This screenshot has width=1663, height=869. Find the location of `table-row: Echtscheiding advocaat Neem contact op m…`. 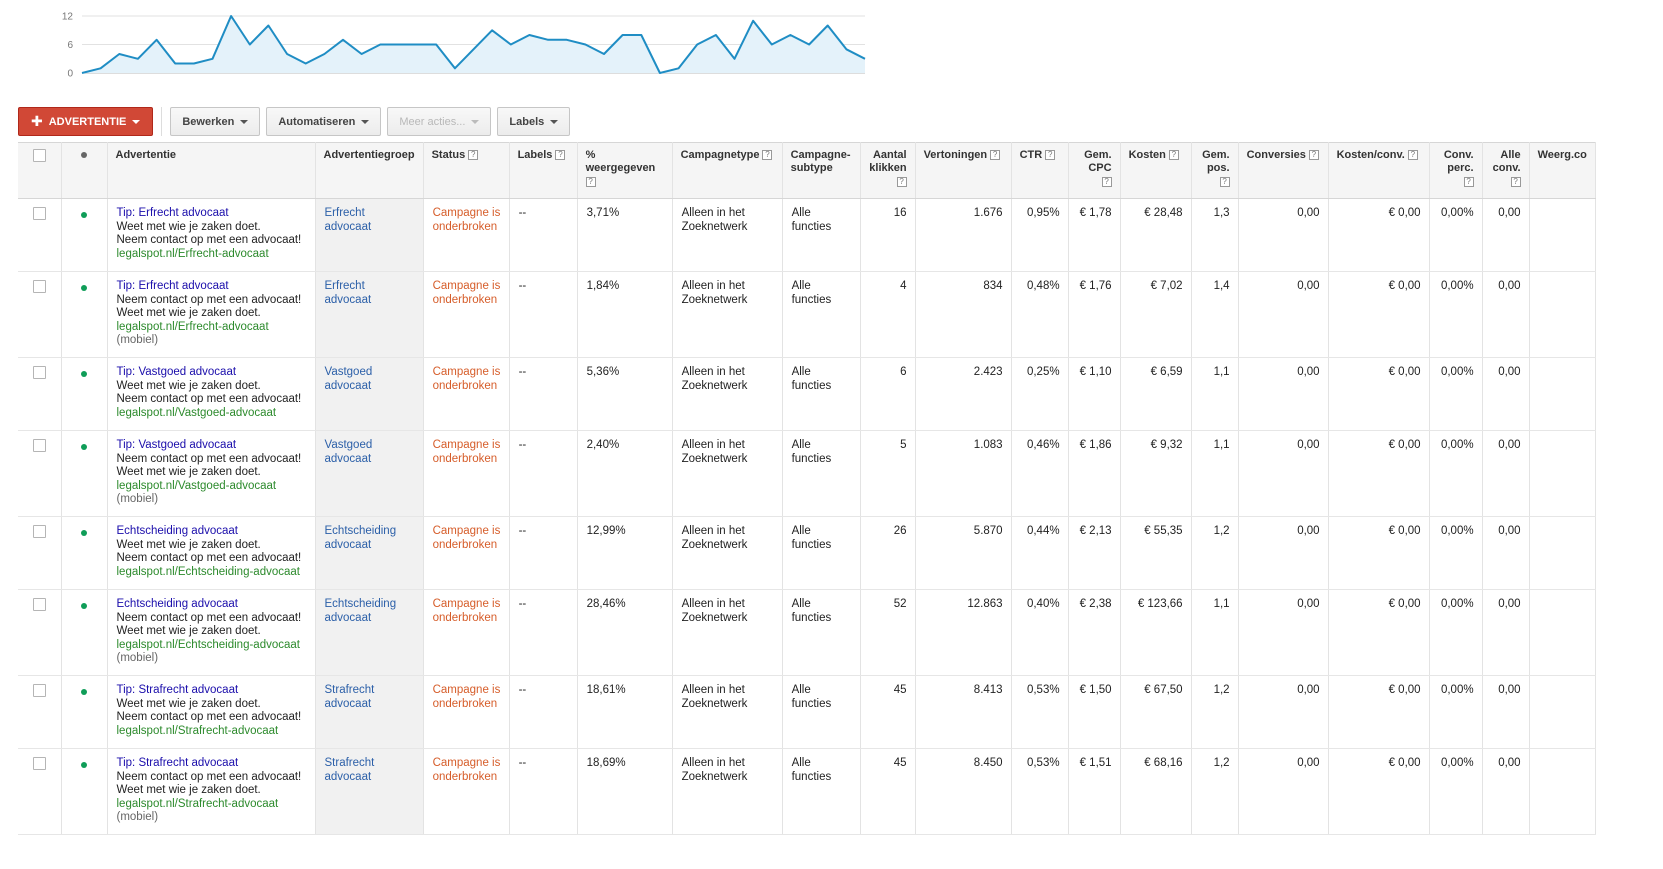

table-row: Echtscheiding advocaat Neem contact op m… is located at coordinates (807, 632).